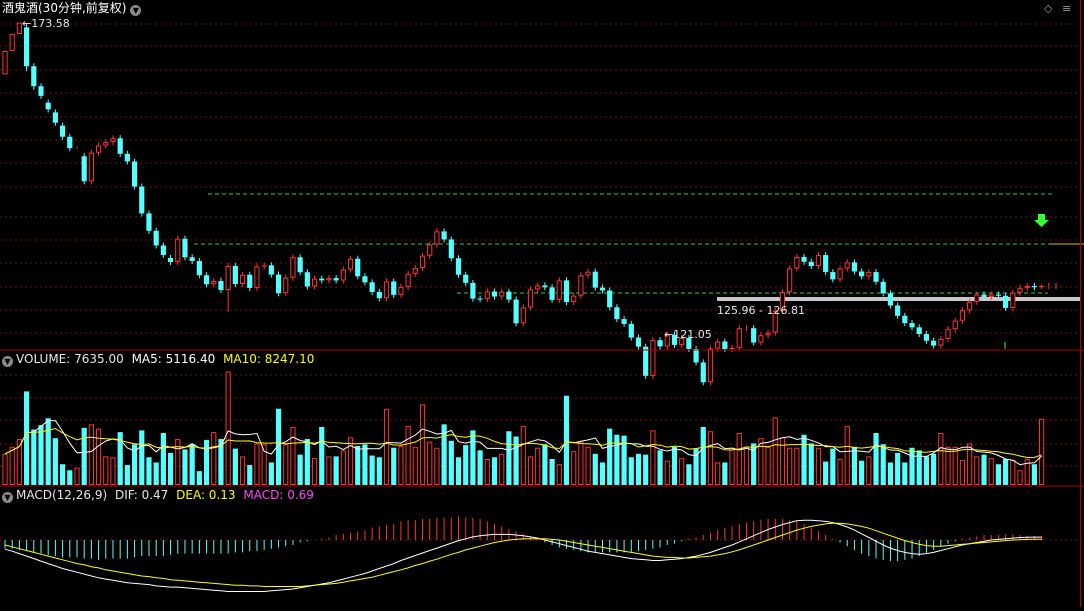 This screenshot has height=611, width=1084. I want to click on dea-value: DEA: 0.13, so click(205, 495).